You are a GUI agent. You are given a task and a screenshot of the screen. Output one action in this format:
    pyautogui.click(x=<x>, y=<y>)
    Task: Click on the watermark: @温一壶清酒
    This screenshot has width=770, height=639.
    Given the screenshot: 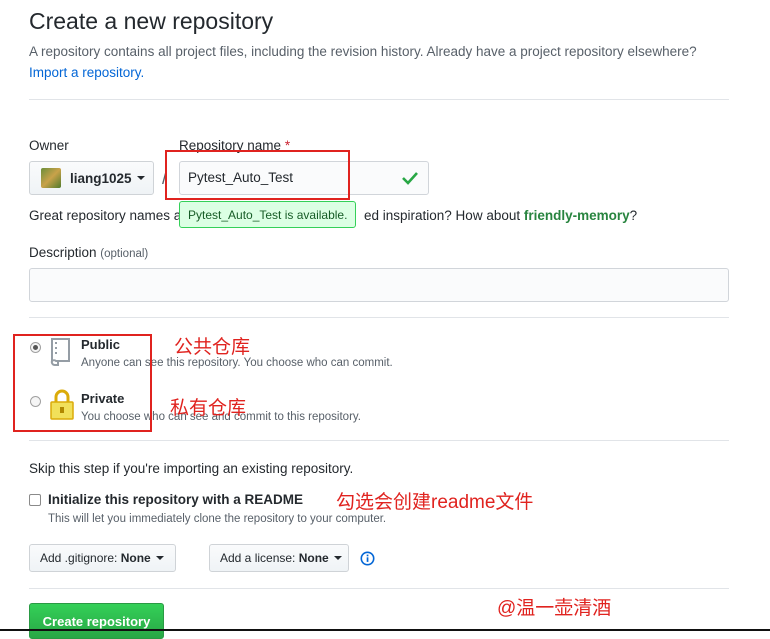 What is the action you would take?
    pyautogui.click(x=554, y=608)
    